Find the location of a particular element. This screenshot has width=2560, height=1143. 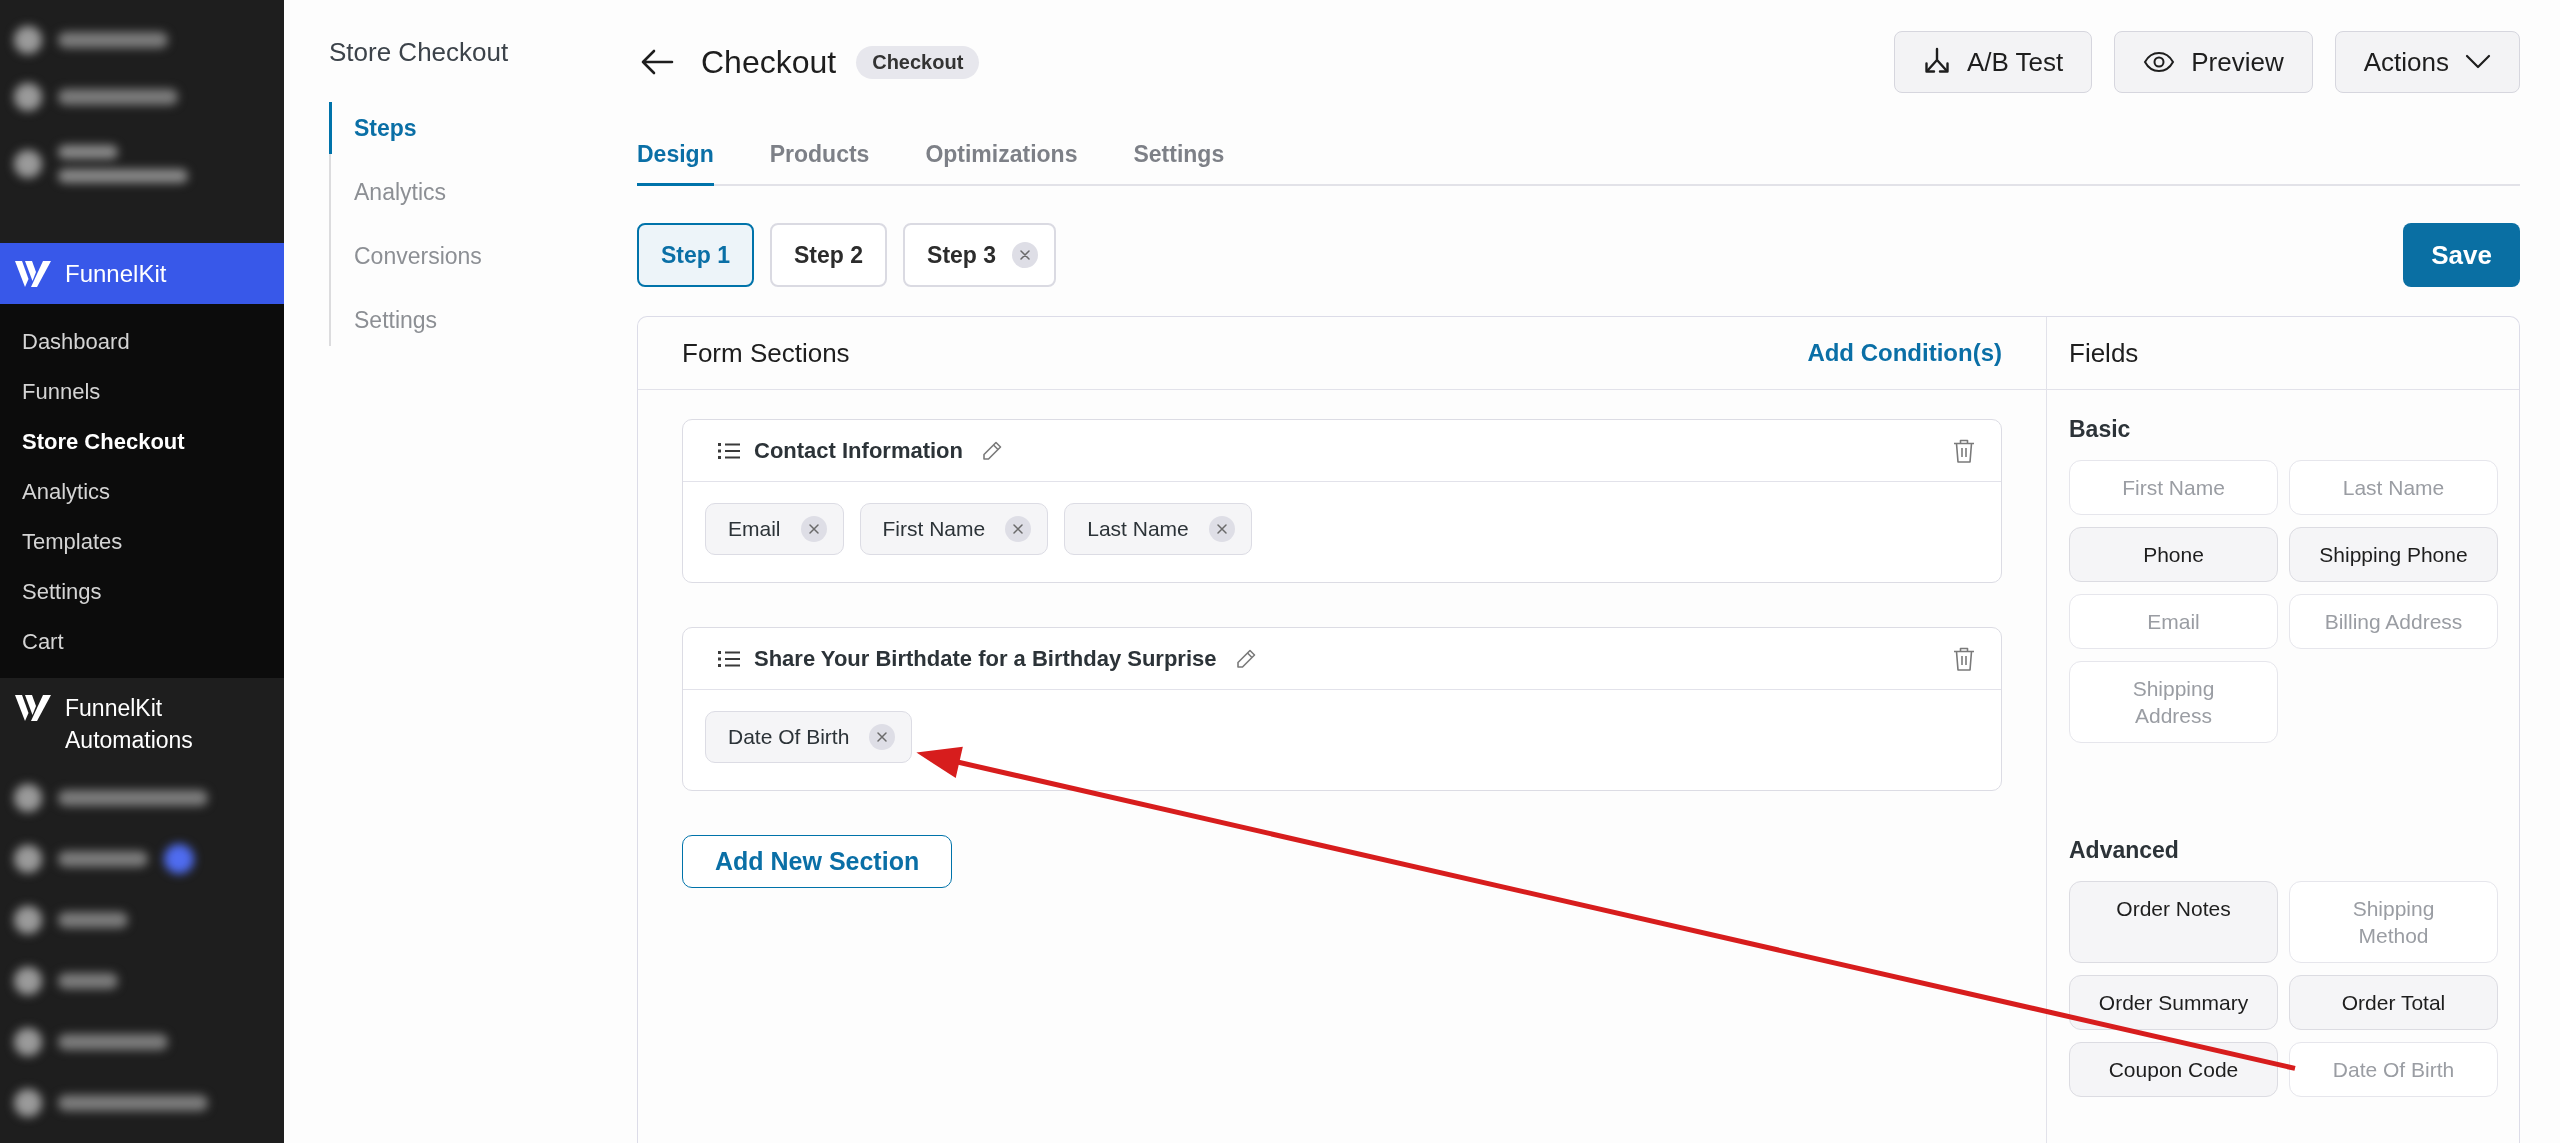

subnav-item: Settings is located at coordinates (454, 320).